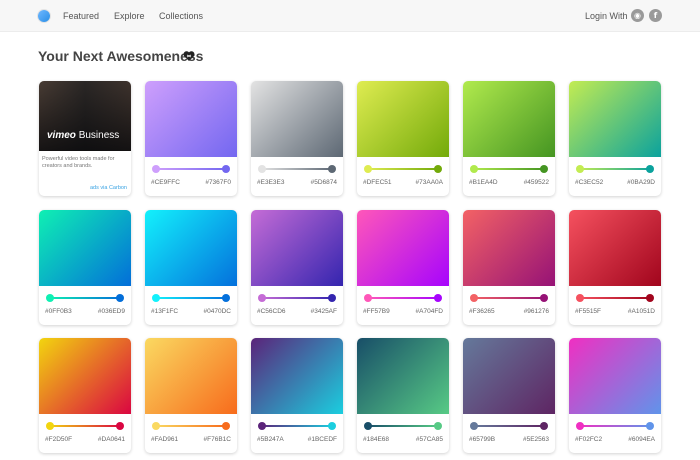 This screenshot has width=700, height=460. I want to click on hex-code-end: #A704FD, so click(429, 311).